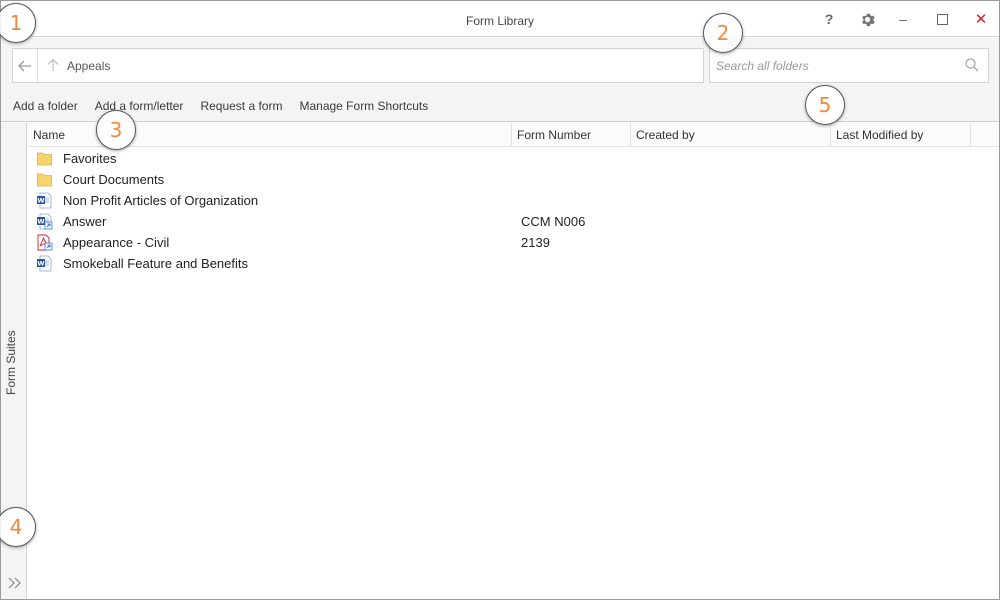 Image resolution: width=1000 pixels, height=600 pixels. What do you see at coordinates (88, 66) in the screenshot?
I see `current-path: Appeals` at bounding box center [88, 66].